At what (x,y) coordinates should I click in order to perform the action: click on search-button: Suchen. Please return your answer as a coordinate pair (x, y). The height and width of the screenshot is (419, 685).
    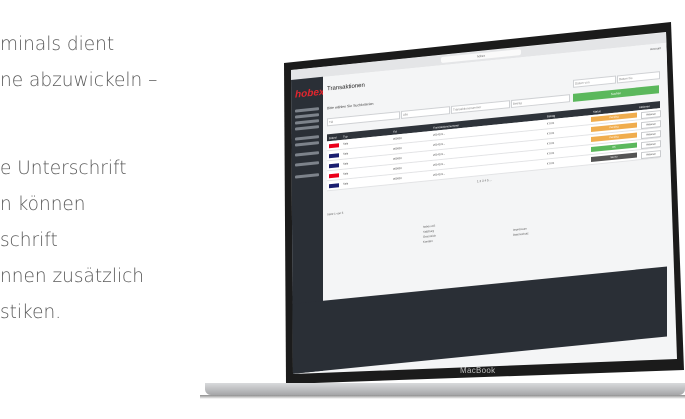
    Looking at the image, I should click on (616, 93).